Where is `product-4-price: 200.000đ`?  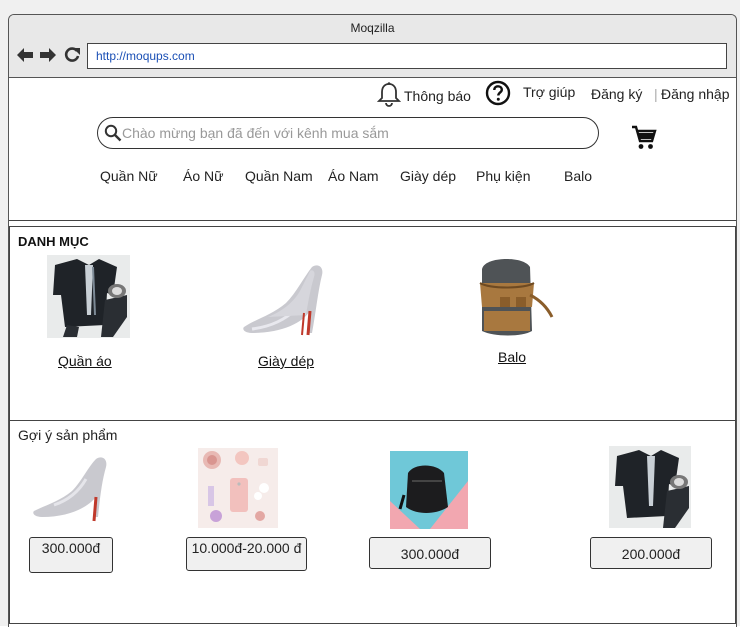 product-4-price: 200.000đ is located at coordinates (651, 553).